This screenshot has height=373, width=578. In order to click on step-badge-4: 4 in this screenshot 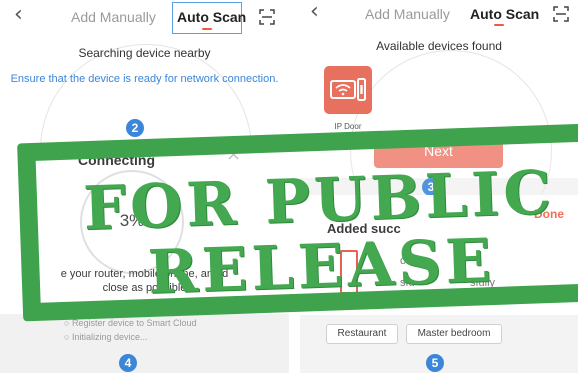, I will do `click(128, 363)`.